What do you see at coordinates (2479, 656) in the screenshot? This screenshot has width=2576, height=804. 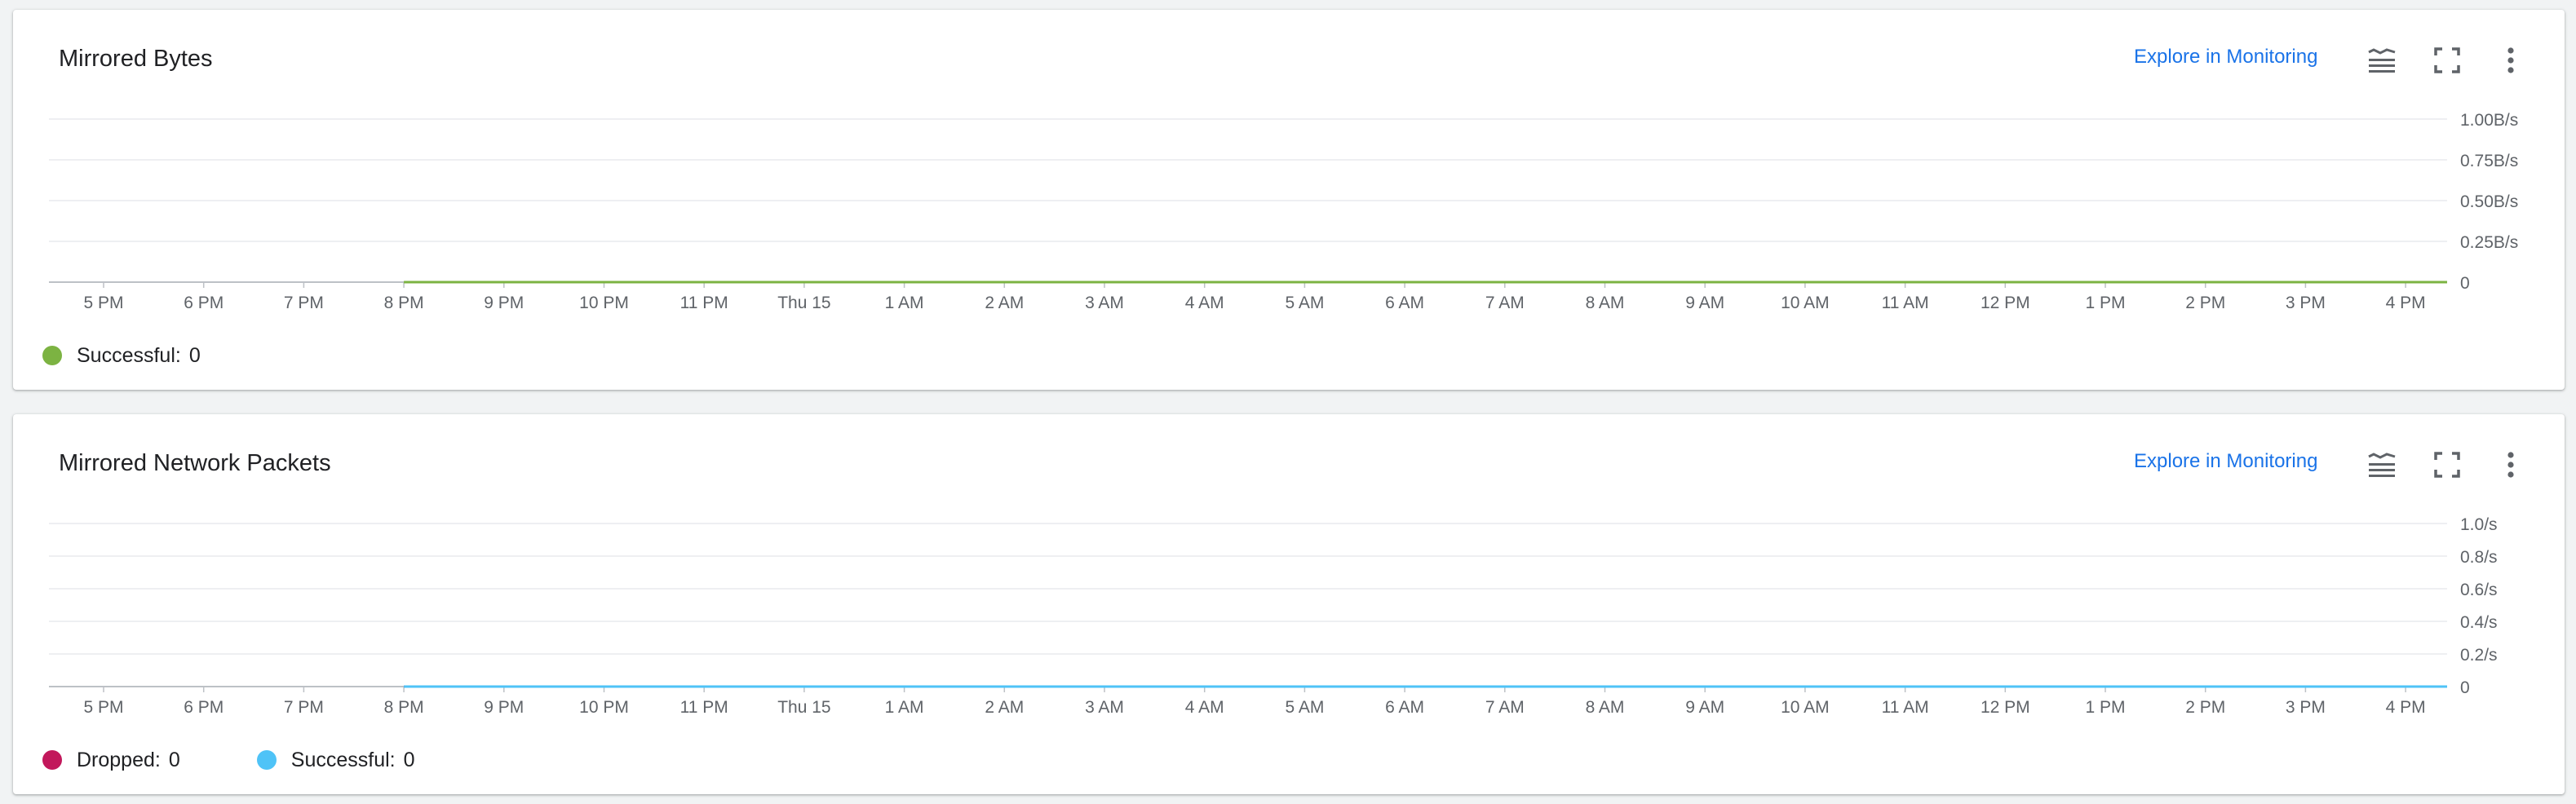 I see `y-tick-label: 0.2/s` at bounding box center [2479, 656].